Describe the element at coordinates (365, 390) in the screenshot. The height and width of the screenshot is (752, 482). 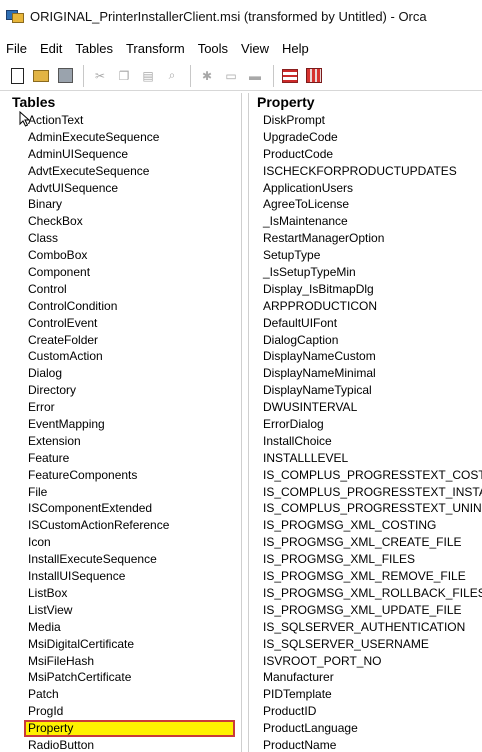
I see `property-row: DisplayNameTypical` at that location.